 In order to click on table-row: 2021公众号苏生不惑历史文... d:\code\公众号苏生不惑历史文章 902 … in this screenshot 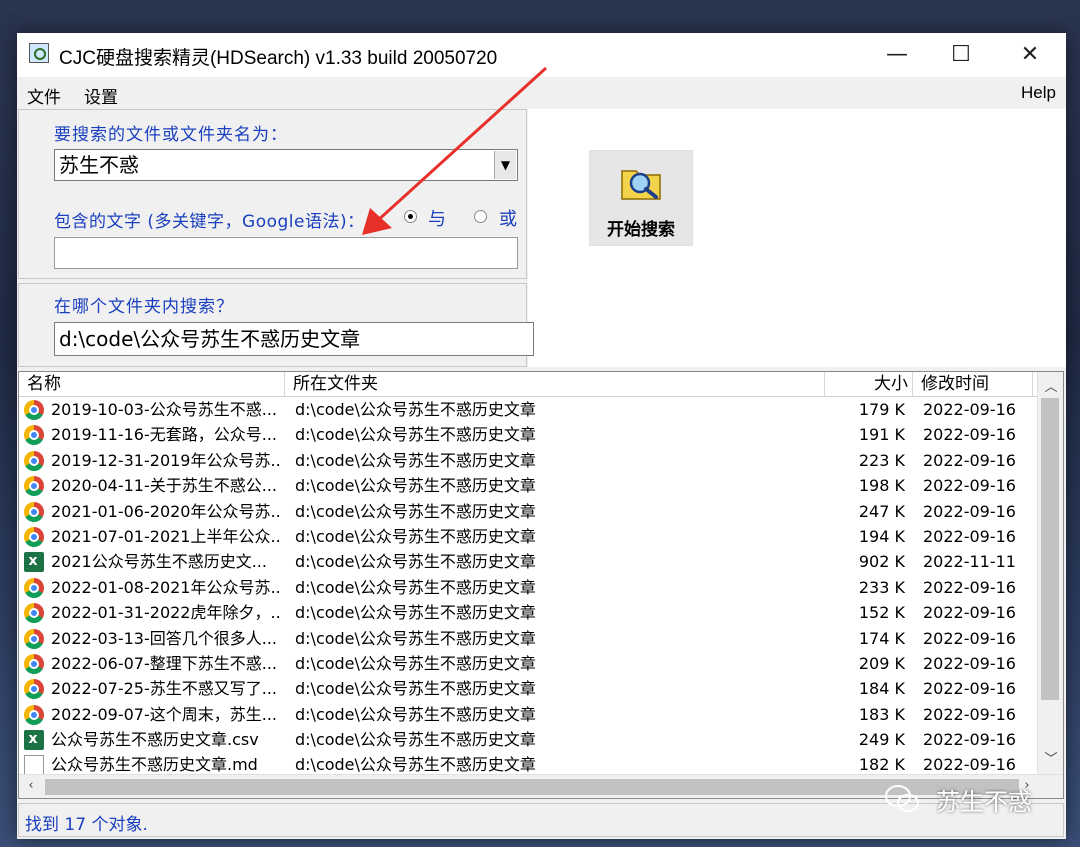, I will do `click(528, 561)`.